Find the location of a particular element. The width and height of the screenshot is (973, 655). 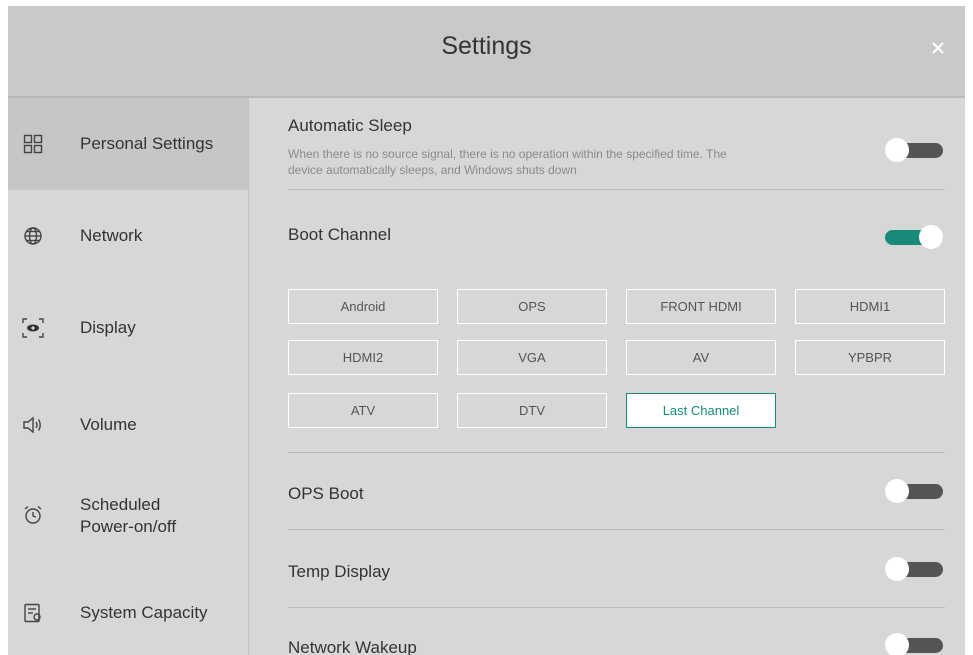

temp-display-title: Temp Display is located at coordinates (339, 571).